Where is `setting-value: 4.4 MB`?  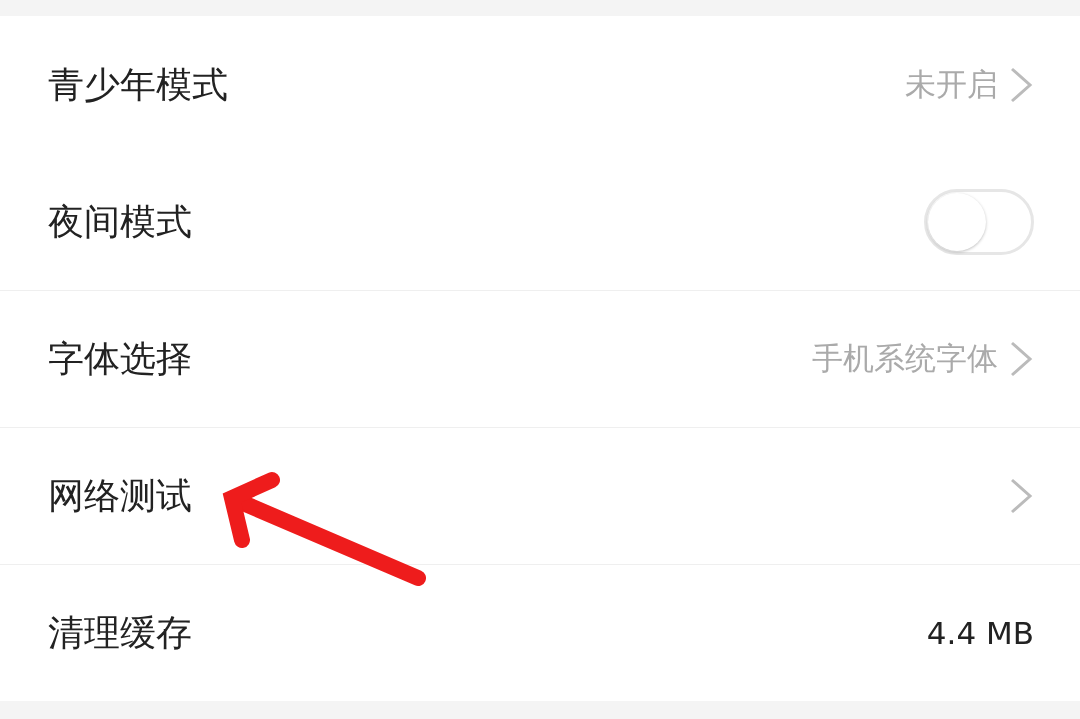
setting-value: 4.4 MB is located at coordinates (980, 633).